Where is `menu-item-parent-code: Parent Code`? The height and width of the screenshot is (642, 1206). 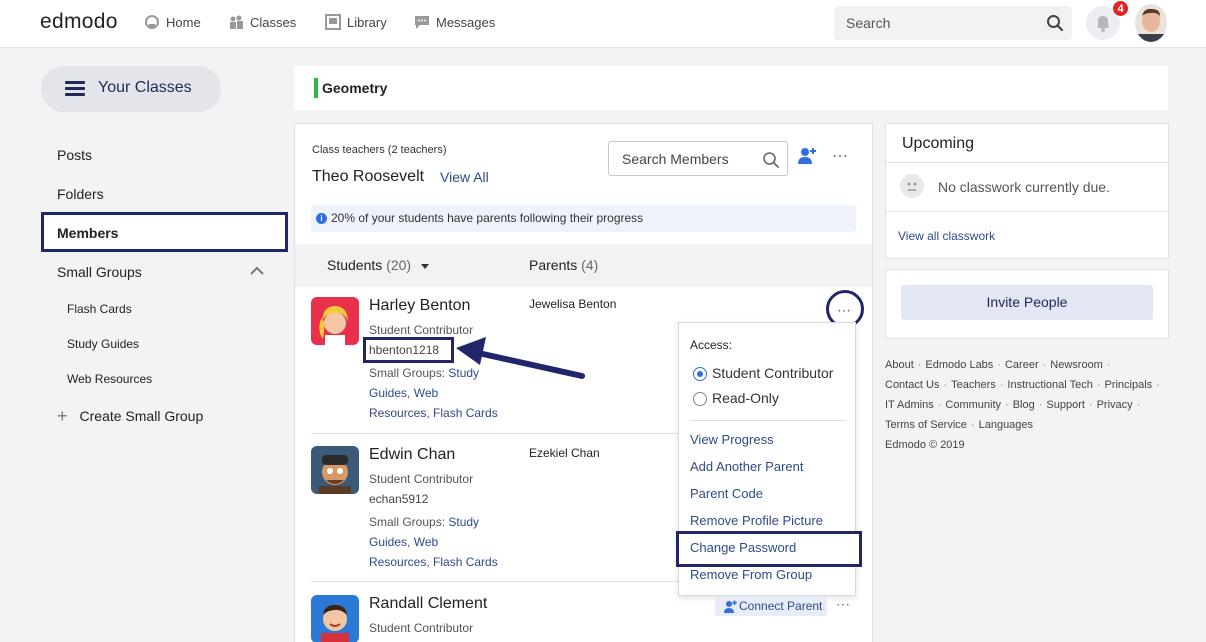 menu-item-parent-code: Parent Code is located at coordinates (726, 493).